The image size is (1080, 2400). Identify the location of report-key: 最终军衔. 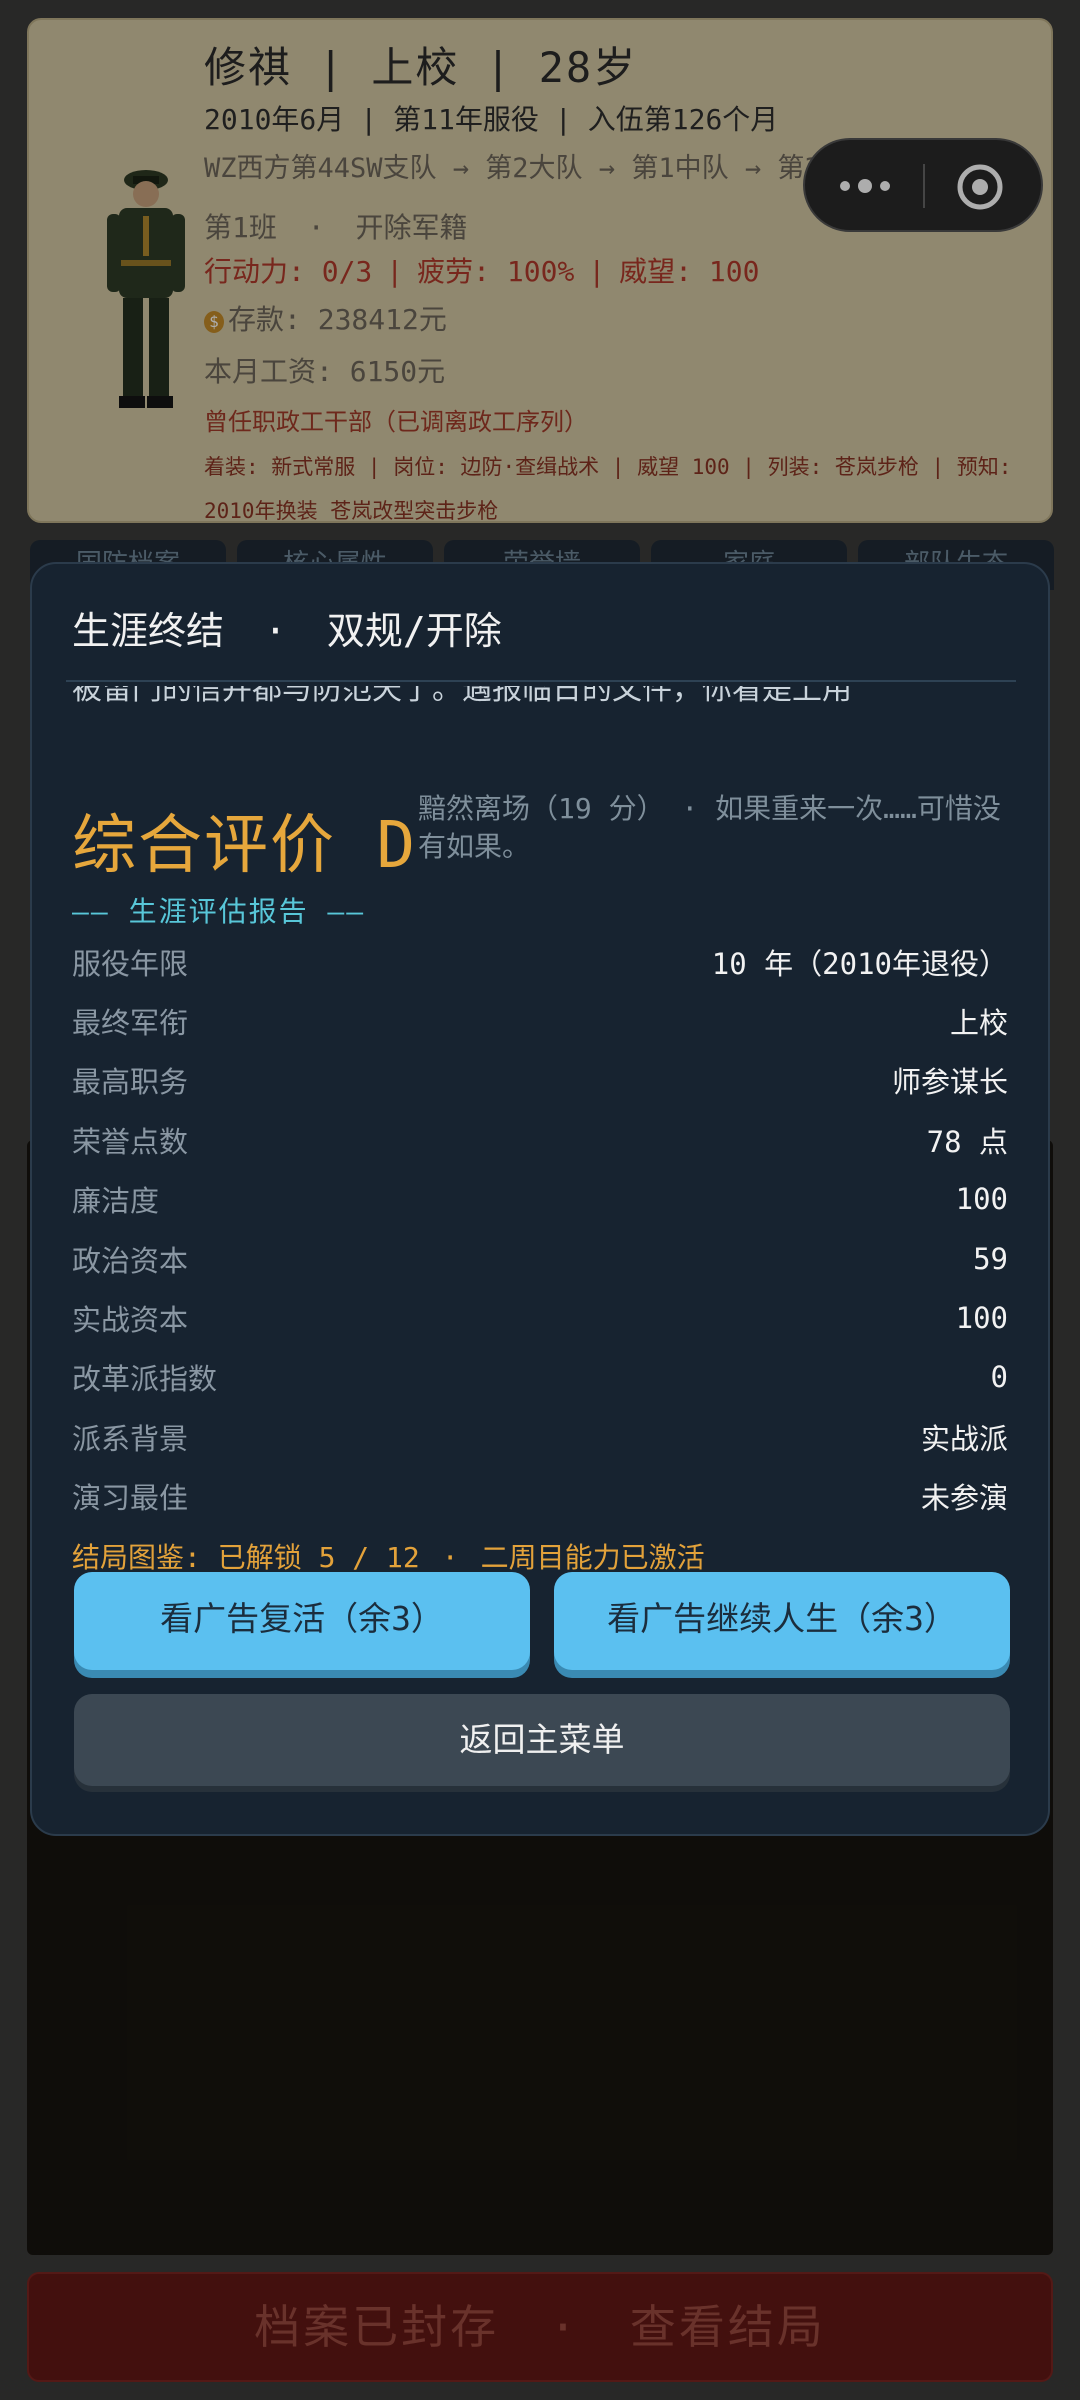
(130, 1023).